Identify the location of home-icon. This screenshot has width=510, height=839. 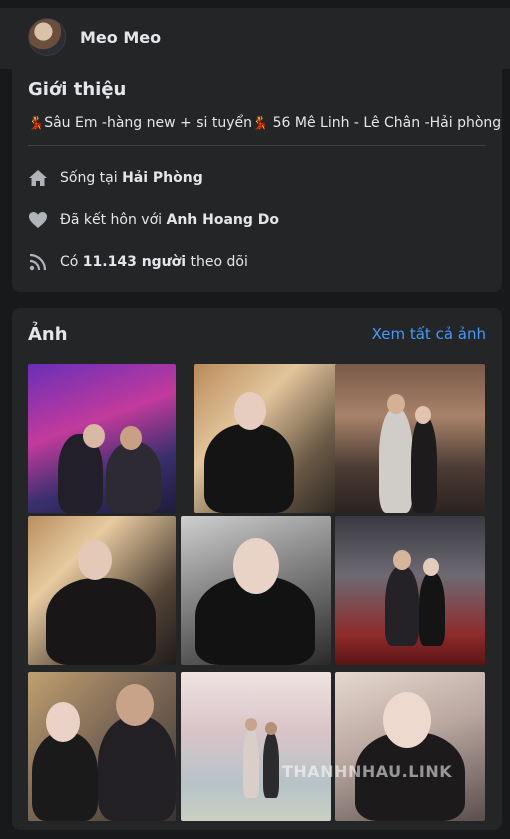
(38, 178).